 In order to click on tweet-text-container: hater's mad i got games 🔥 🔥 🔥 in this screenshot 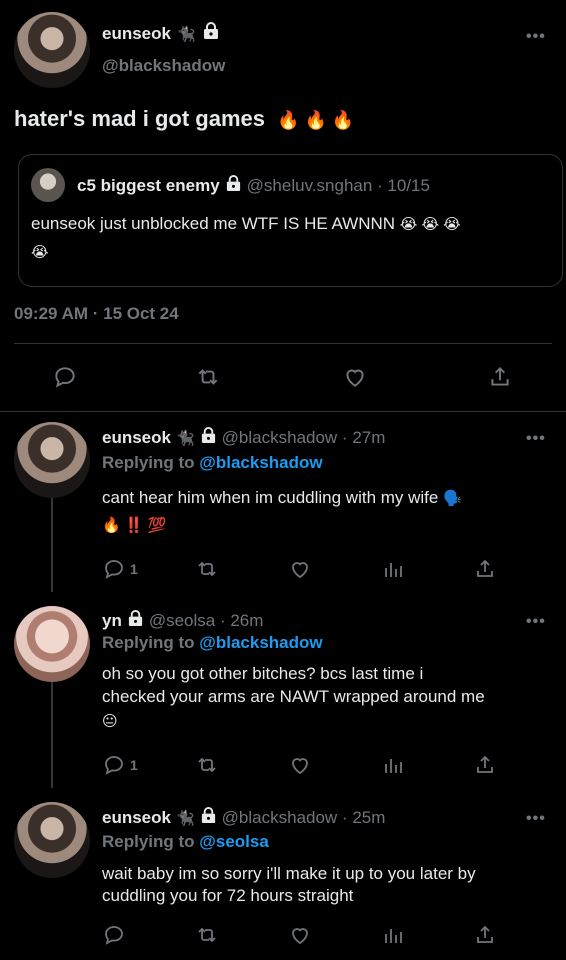, I will do `click(184, 119)`.